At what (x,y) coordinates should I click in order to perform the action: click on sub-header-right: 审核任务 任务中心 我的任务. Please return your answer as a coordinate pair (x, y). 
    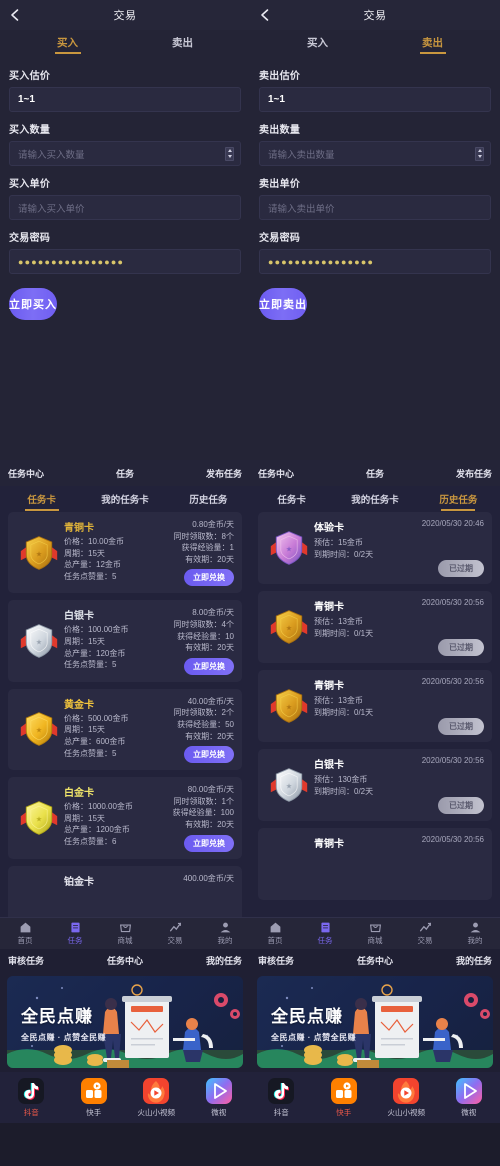
    Looking at the image, I should click on (375, 960).